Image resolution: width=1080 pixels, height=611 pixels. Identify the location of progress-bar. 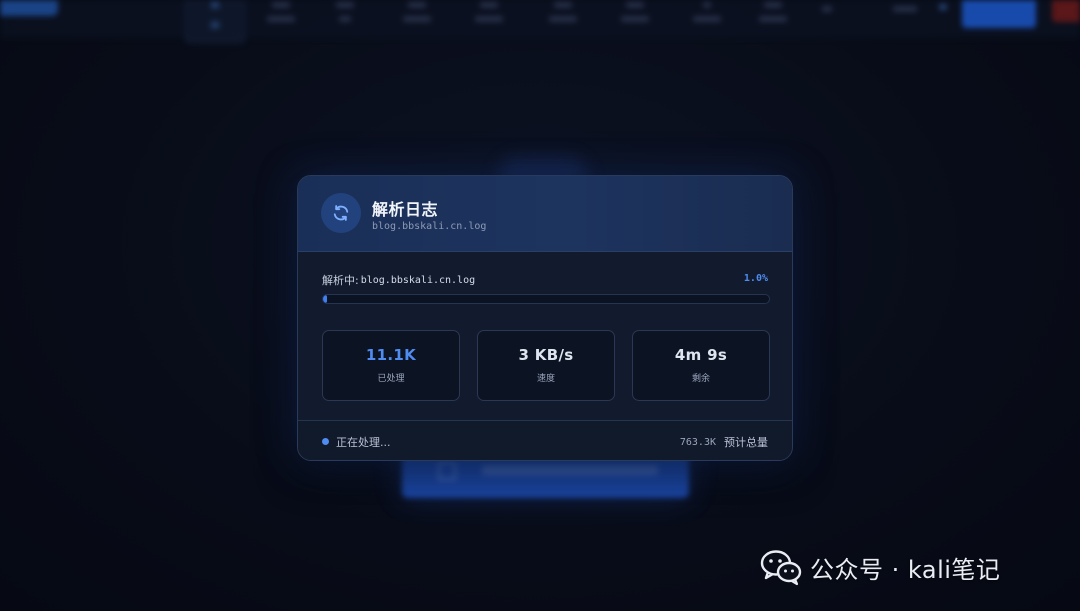
(546, 299).